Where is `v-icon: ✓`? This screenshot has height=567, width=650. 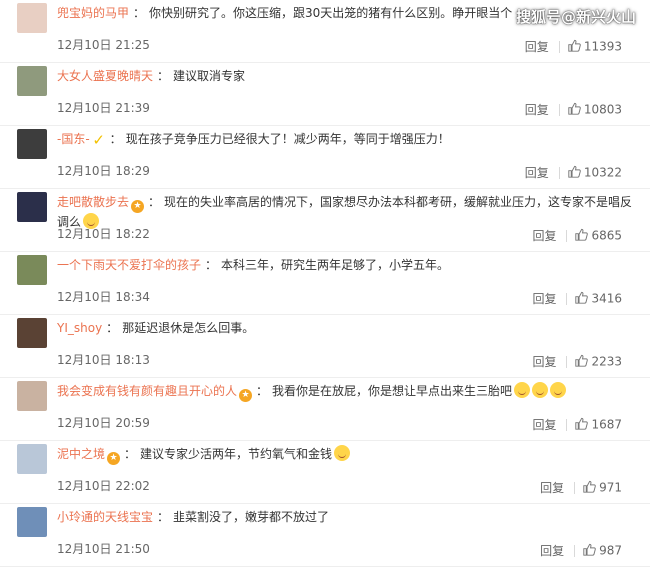 v-icon: ✓ is located at coordinates (98, 140).